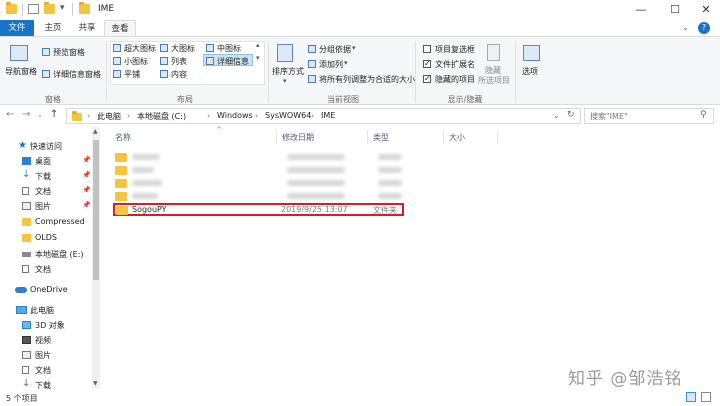 The width and height of the screenshot is (720, 406). What do you see at coordinates (427, 49) in the screenshot?
I see `item-checkboxes-checkbox` at bounding box center [427, 49].